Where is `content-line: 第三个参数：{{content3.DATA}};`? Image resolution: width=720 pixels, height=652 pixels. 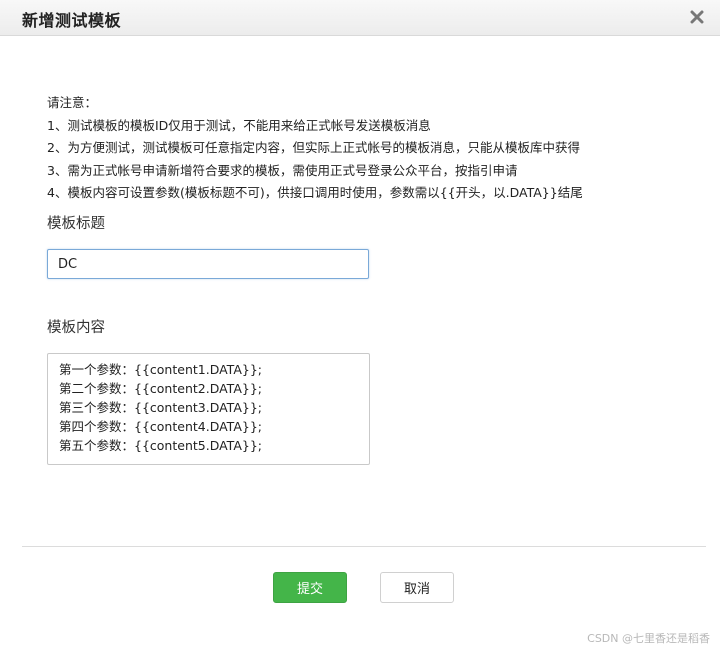 content-line: 第三个参数：{{content3.DATA}}; is located at coordinates (161, 407).